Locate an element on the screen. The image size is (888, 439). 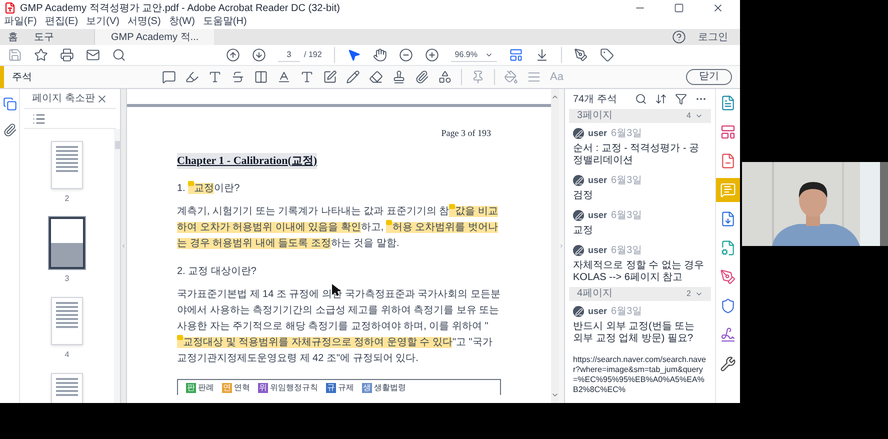
page-header: Page 3 of 193 is located at coordinates (466, 133).